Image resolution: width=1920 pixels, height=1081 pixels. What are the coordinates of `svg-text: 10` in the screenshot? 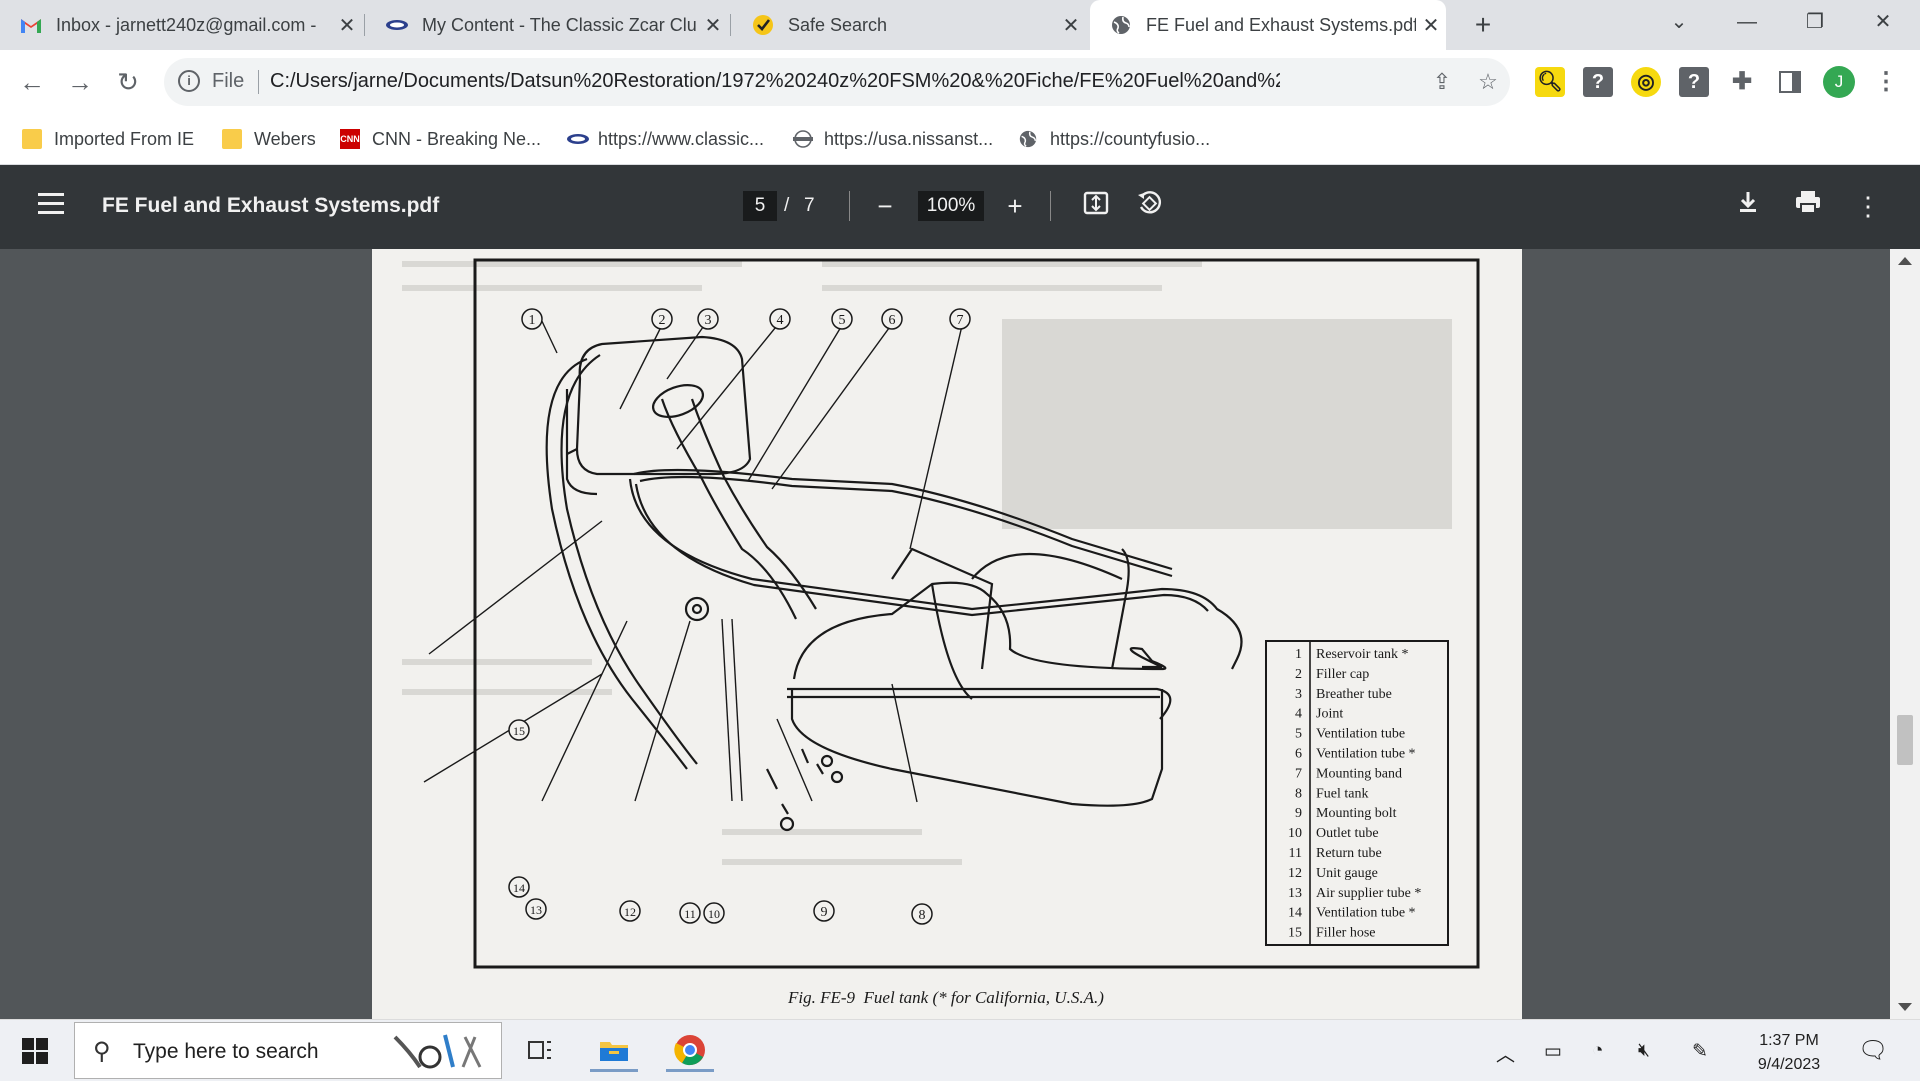 It's located at (714, 914).